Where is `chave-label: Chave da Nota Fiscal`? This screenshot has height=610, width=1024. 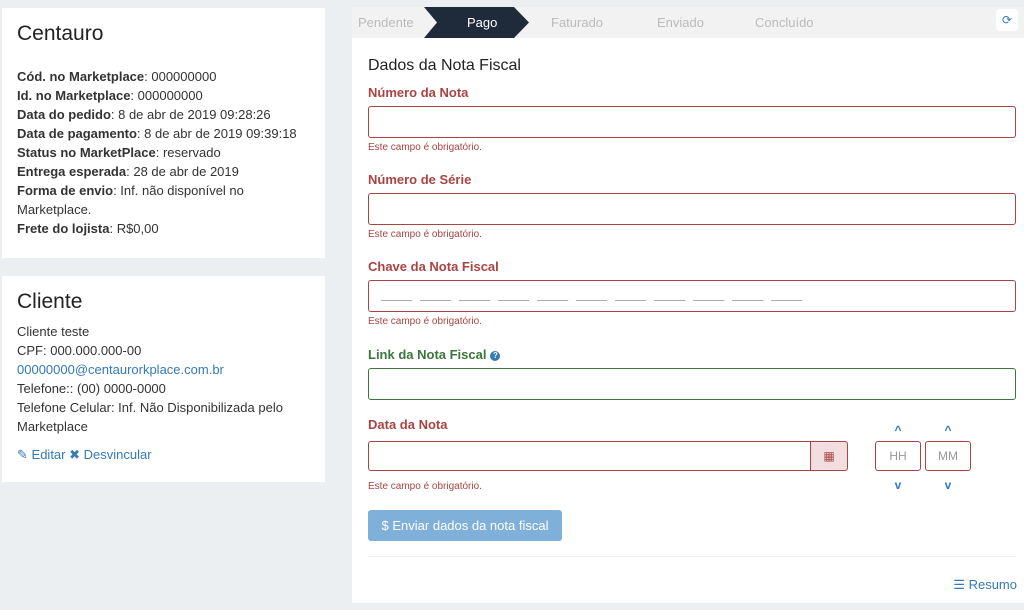 chave-label: Chave da Nota Fiscal is located at coordinates (433, 266).